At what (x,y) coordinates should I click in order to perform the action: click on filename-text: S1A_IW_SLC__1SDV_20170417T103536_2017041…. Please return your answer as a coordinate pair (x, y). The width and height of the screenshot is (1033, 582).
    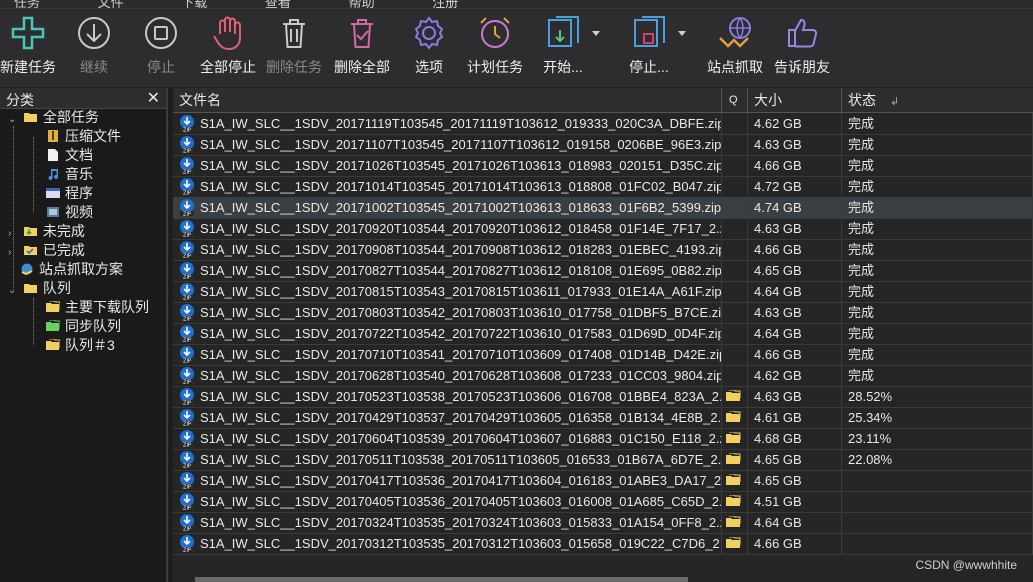
    Looking at the image, I should click on (461, 480).